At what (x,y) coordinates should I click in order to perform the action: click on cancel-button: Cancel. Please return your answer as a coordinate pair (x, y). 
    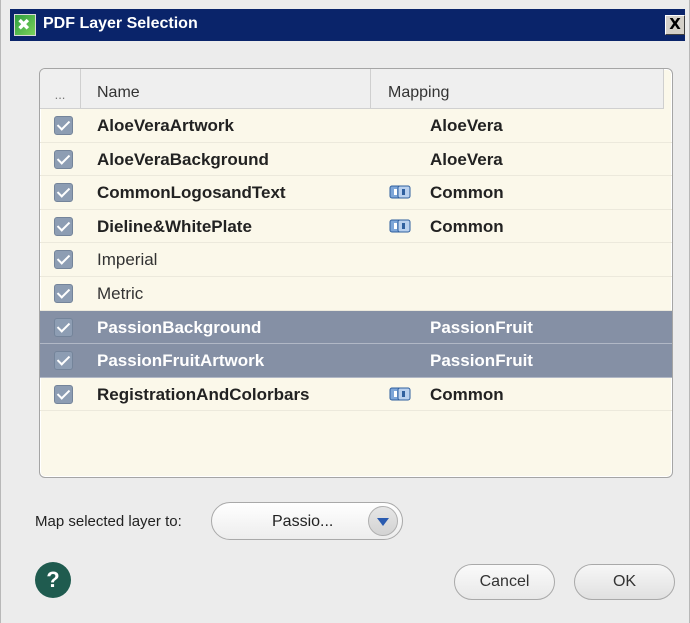
    Looking at the image, I should click on (504, 582).